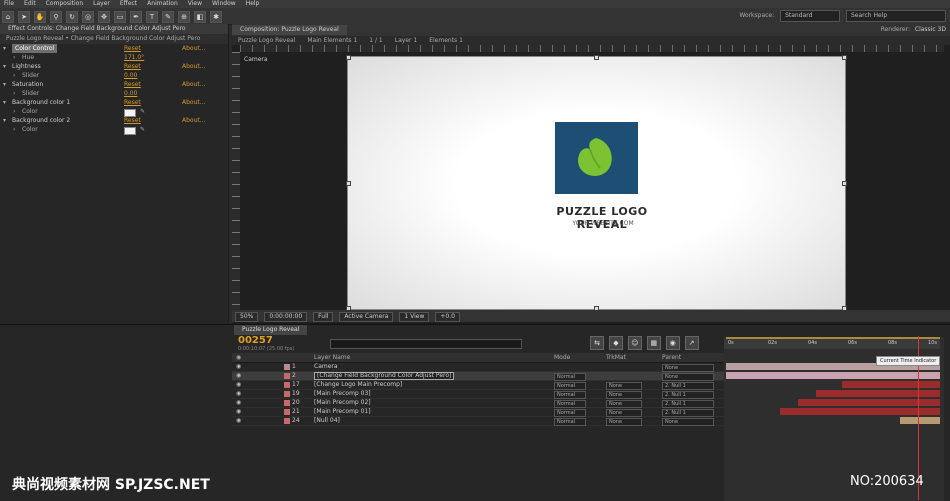 This screenshot has height=501, width=950. Describe the element at coordinates (247, 317) in the screenshot. I see `viewer-control: 50%` at that location.